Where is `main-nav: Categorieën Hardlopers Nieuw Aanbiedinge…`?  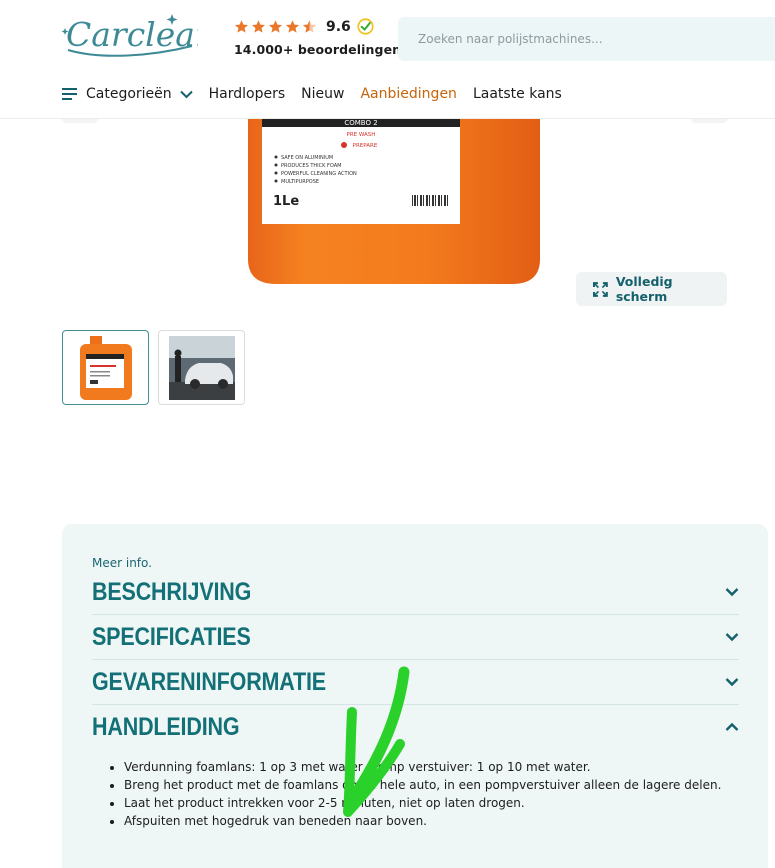
main-nav: Categorieën Hardlopers Nieuw Aanbiedinge… is located at coordinates (320, 94).